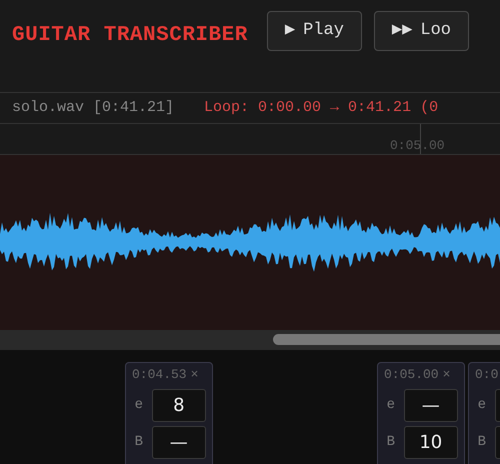  What do you see at coordinates (321, 108) in the screenshot?
I see `loop-range: Loop: 0:00.00 → 0:41.21 (0` at bounding box center [321, 108].